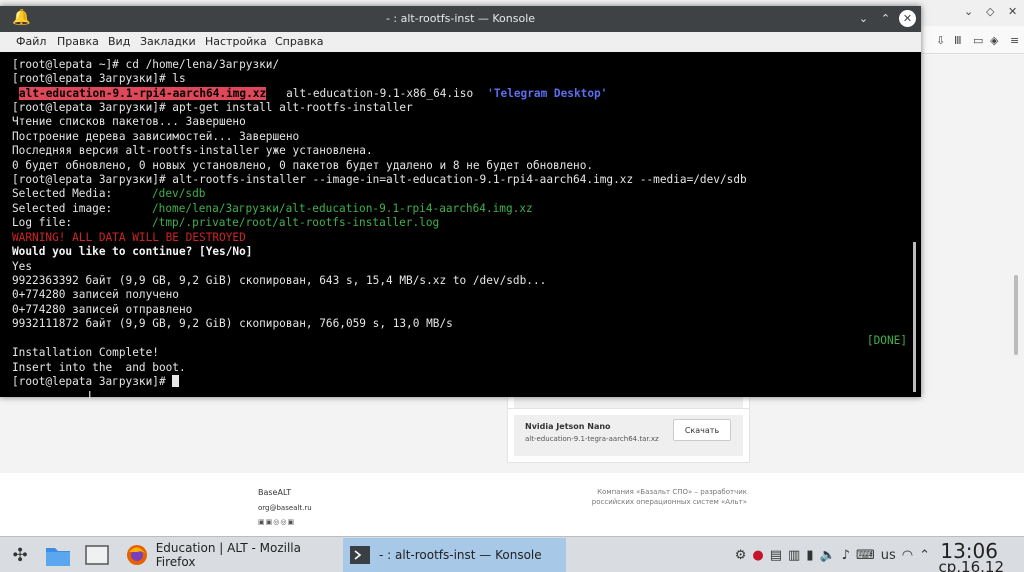 Image resolution: width=1024 pixels, height=572 pixels. I want to click on prompt-text: [root@lepata Загрузки]#, so click(92, 381).